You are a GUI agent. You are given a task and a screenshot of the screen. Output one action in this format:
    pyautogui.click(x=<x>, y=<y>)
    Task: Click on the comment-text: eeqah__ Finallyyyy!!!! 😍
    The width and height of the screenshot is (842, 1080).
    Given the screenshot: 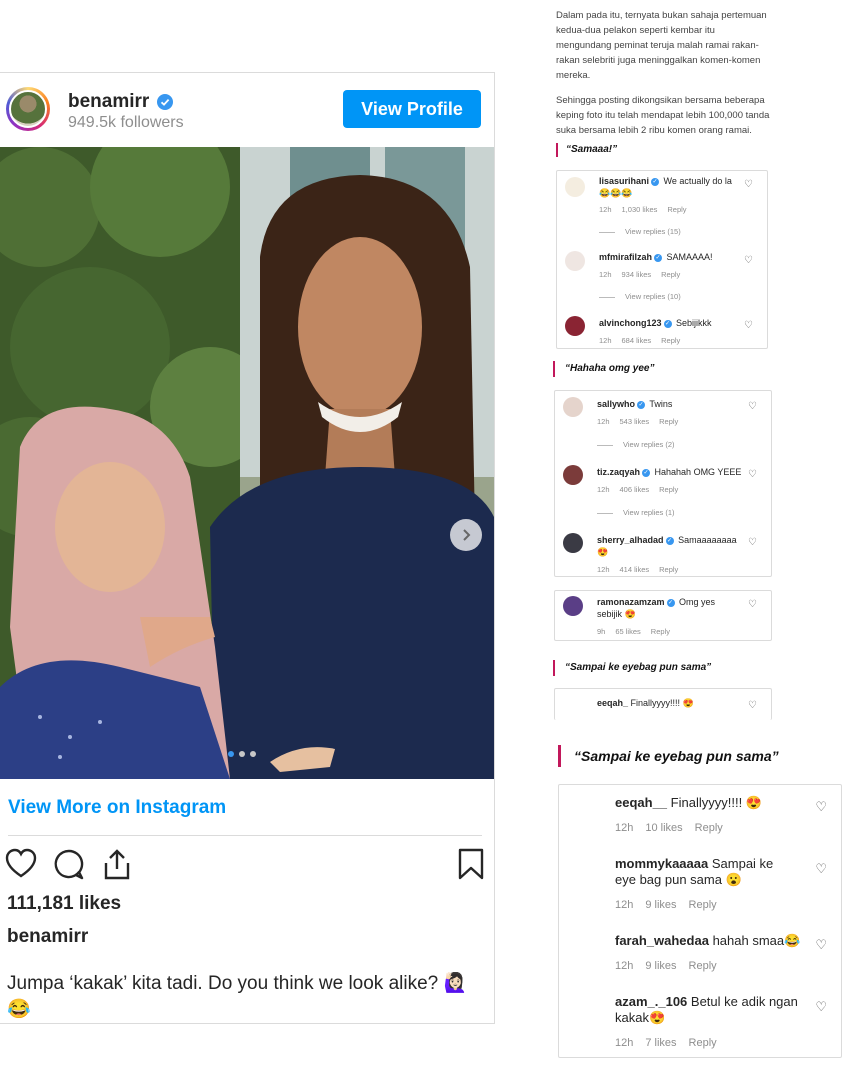 What is the action you would take?
    pyautogui.click(x=688, y=802)
    